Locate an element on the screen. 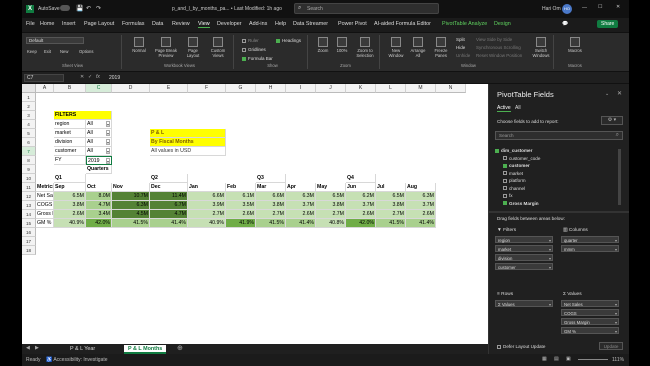 The height and width of the screenshot is (366, 650). month-header: Jan is located at coordinates (207, 187).